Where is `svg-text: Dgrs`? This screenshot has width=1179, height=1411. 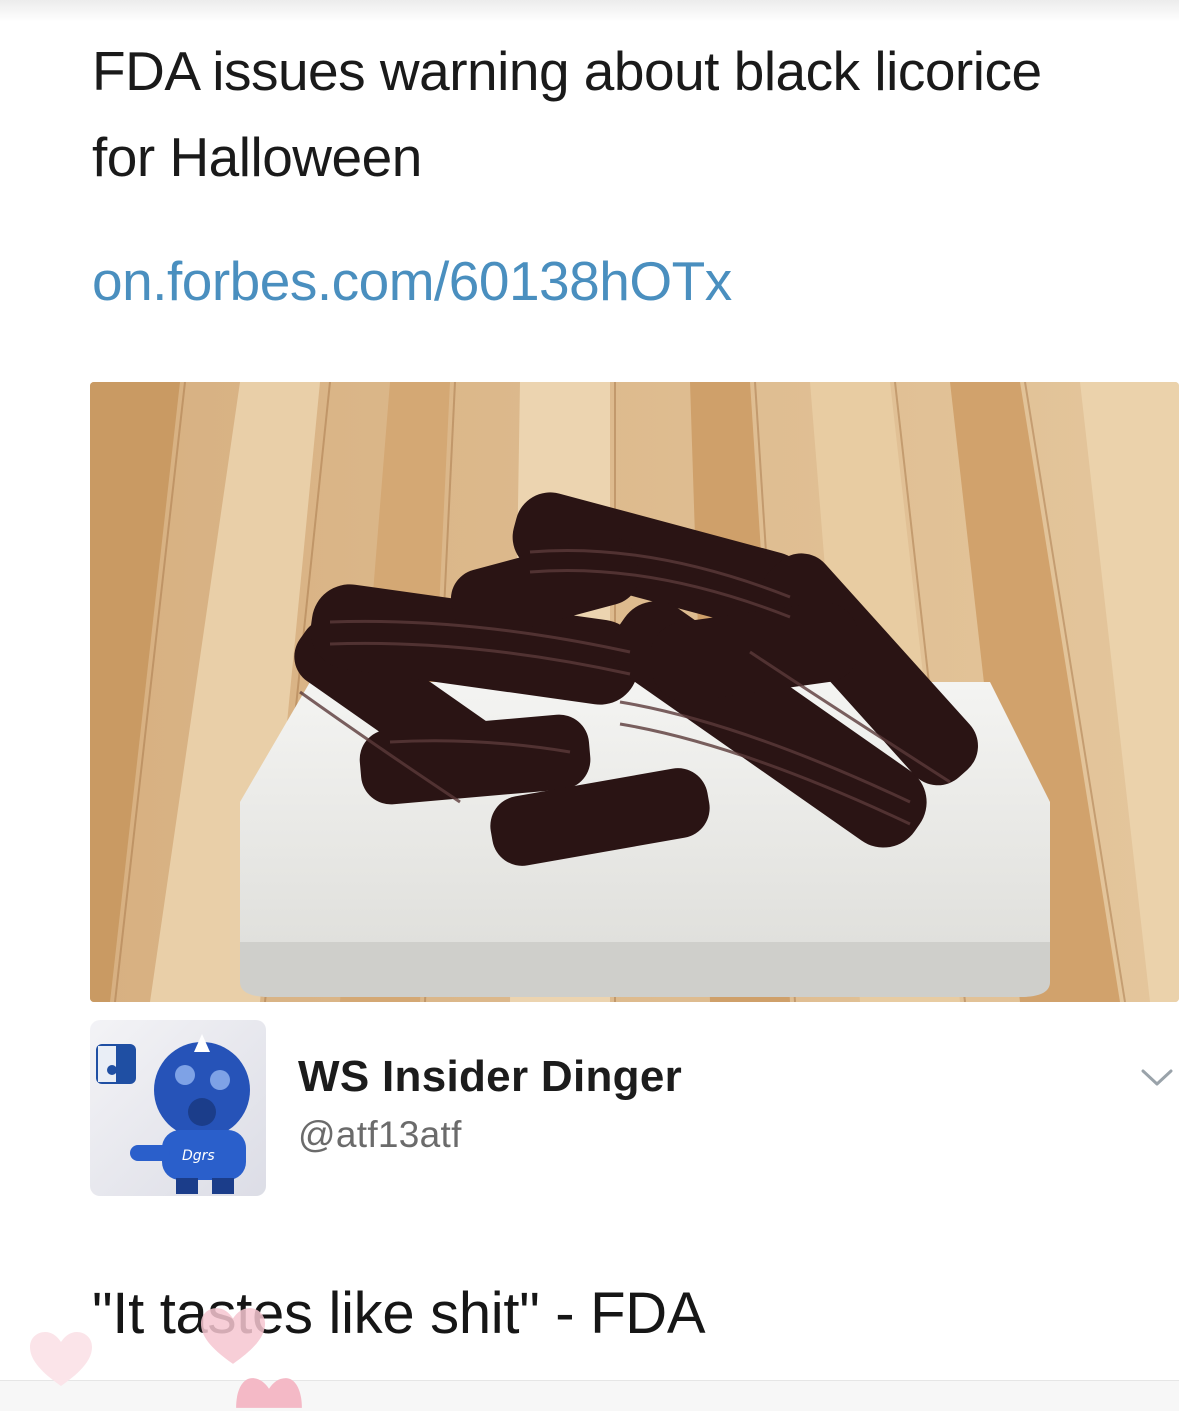
svg-text: Dgrs is located at coordinates (198, 1156).